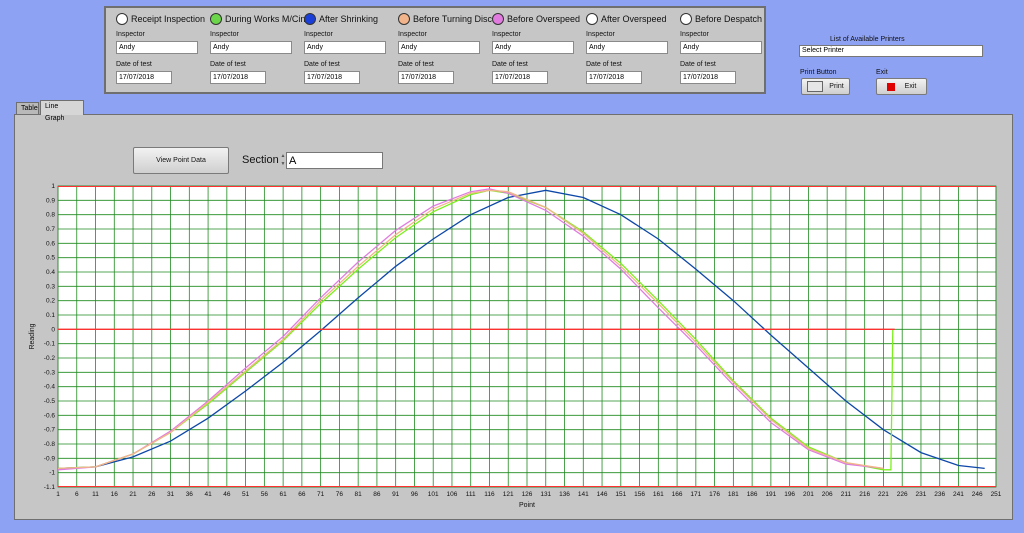  I want to click on y-tick-label: -0.2, so click(50, 358).